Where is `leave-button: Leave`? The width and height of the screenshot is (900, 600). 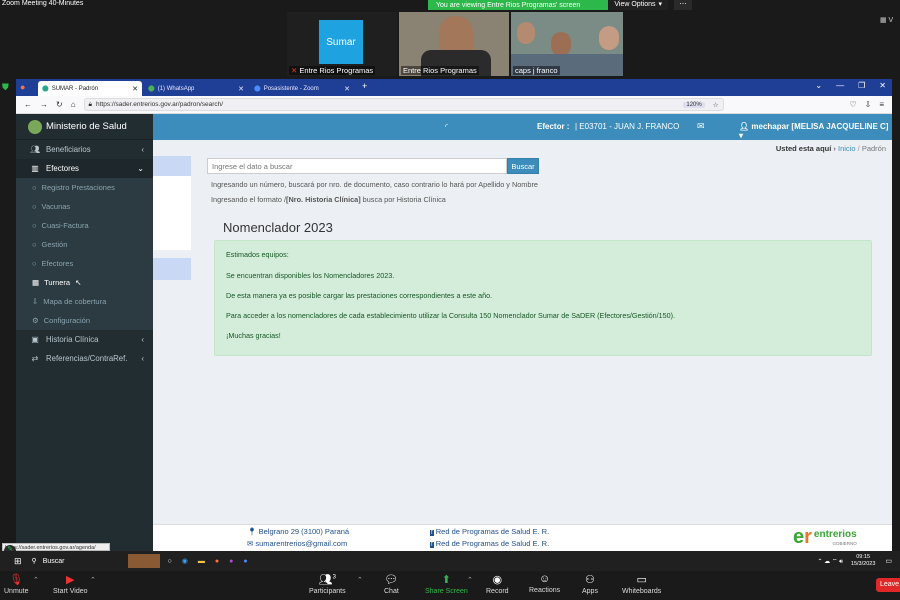
leave-button: Leave is located at coordinates (888, 585).